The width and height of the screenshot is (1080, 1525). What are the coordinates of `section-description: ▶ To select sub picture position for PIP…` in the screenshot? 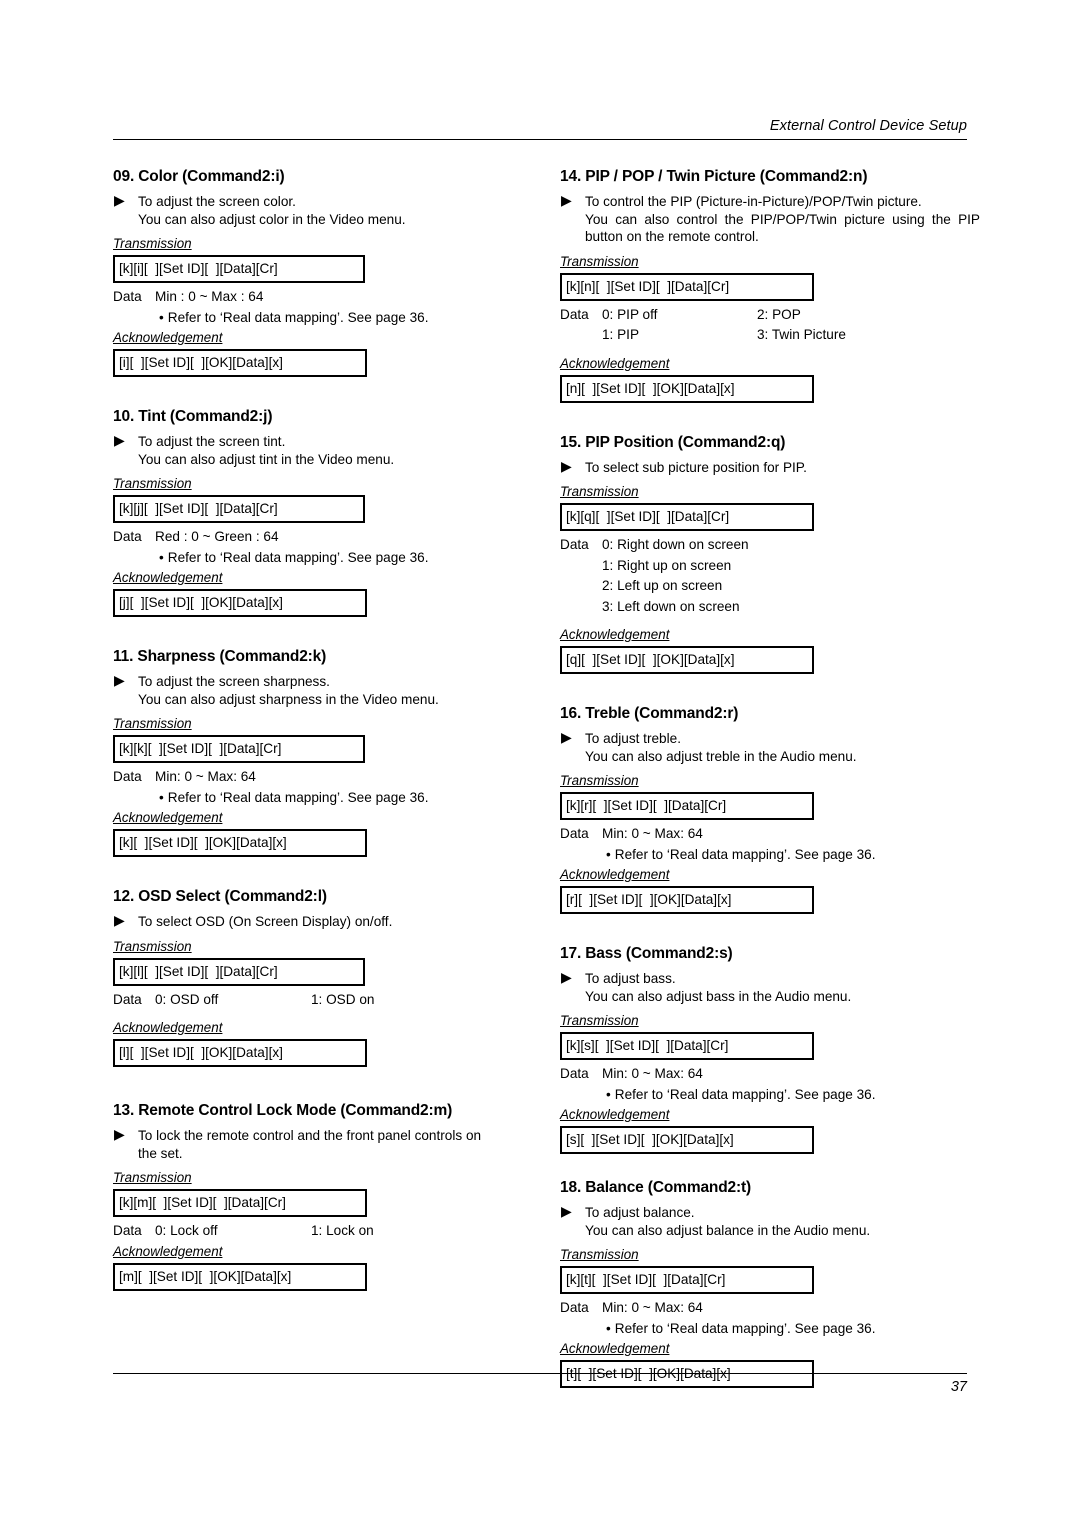 It's located at (770, 467).